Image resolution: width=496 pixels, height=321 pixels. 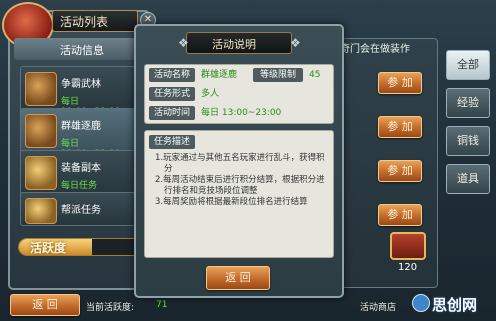 I want to click on tab-all: 全部, so click(x=468, y=65).